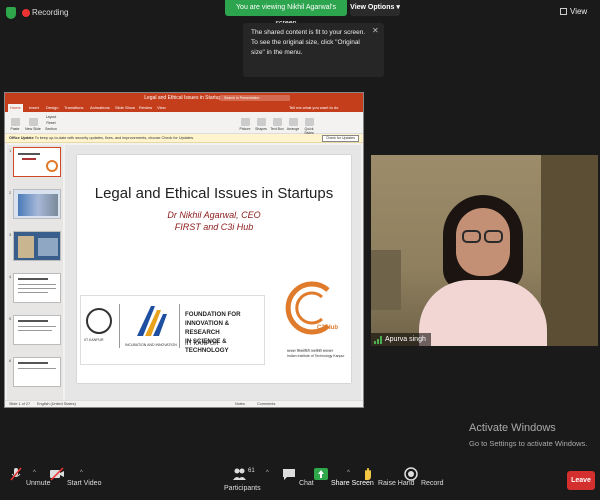 The width and height of the screenshot is (600, 500). What do you see at coordinates (73, 108) in the screenshot?
I see `tab-transitions: Transitions` at bounding box center [73, 108].